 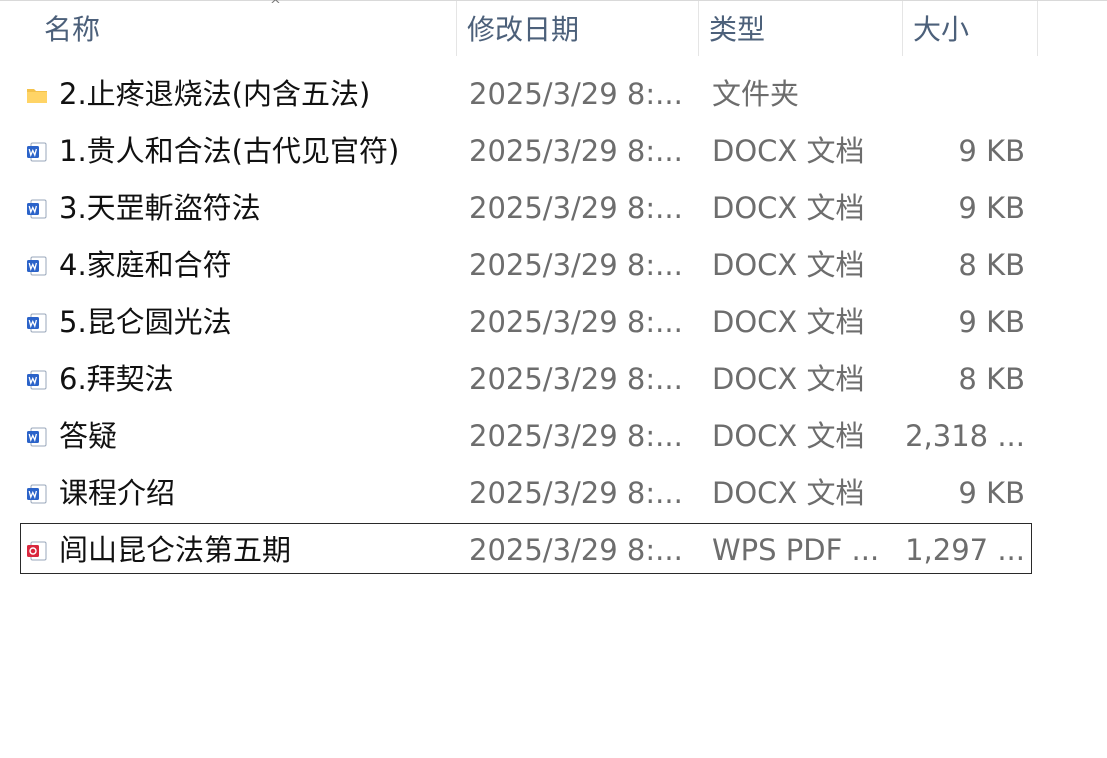 I want to click on folder-icon, so click(x=37, y=95).